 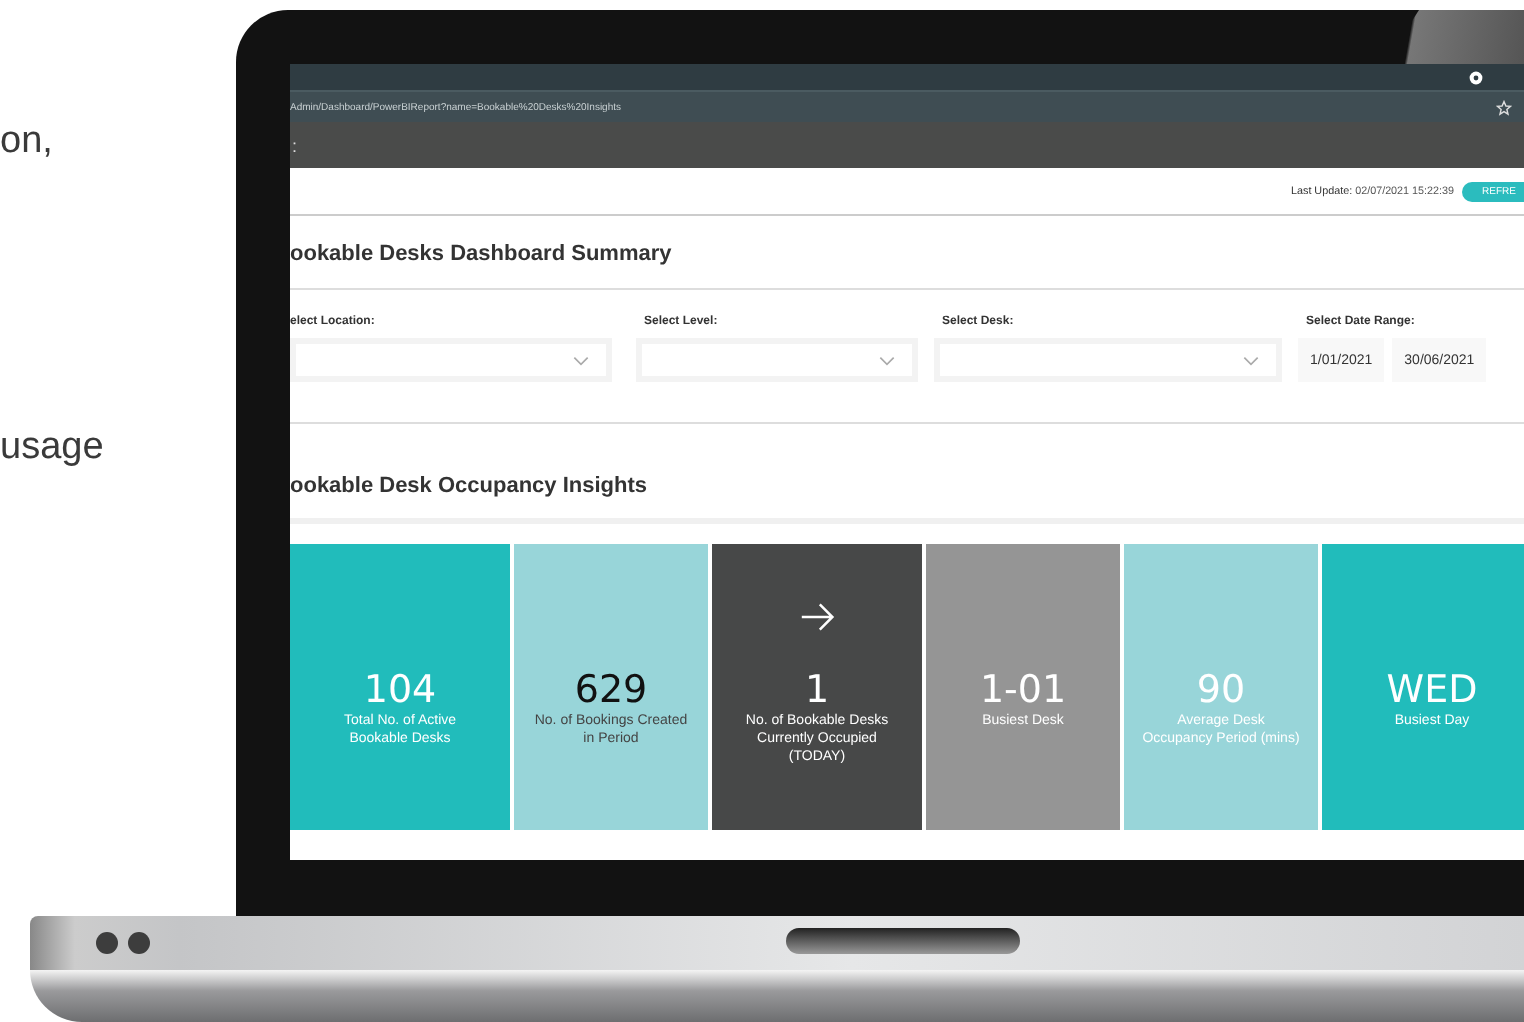 I want to click on kpi-value: 1-01, so click(x=1023, y=690).